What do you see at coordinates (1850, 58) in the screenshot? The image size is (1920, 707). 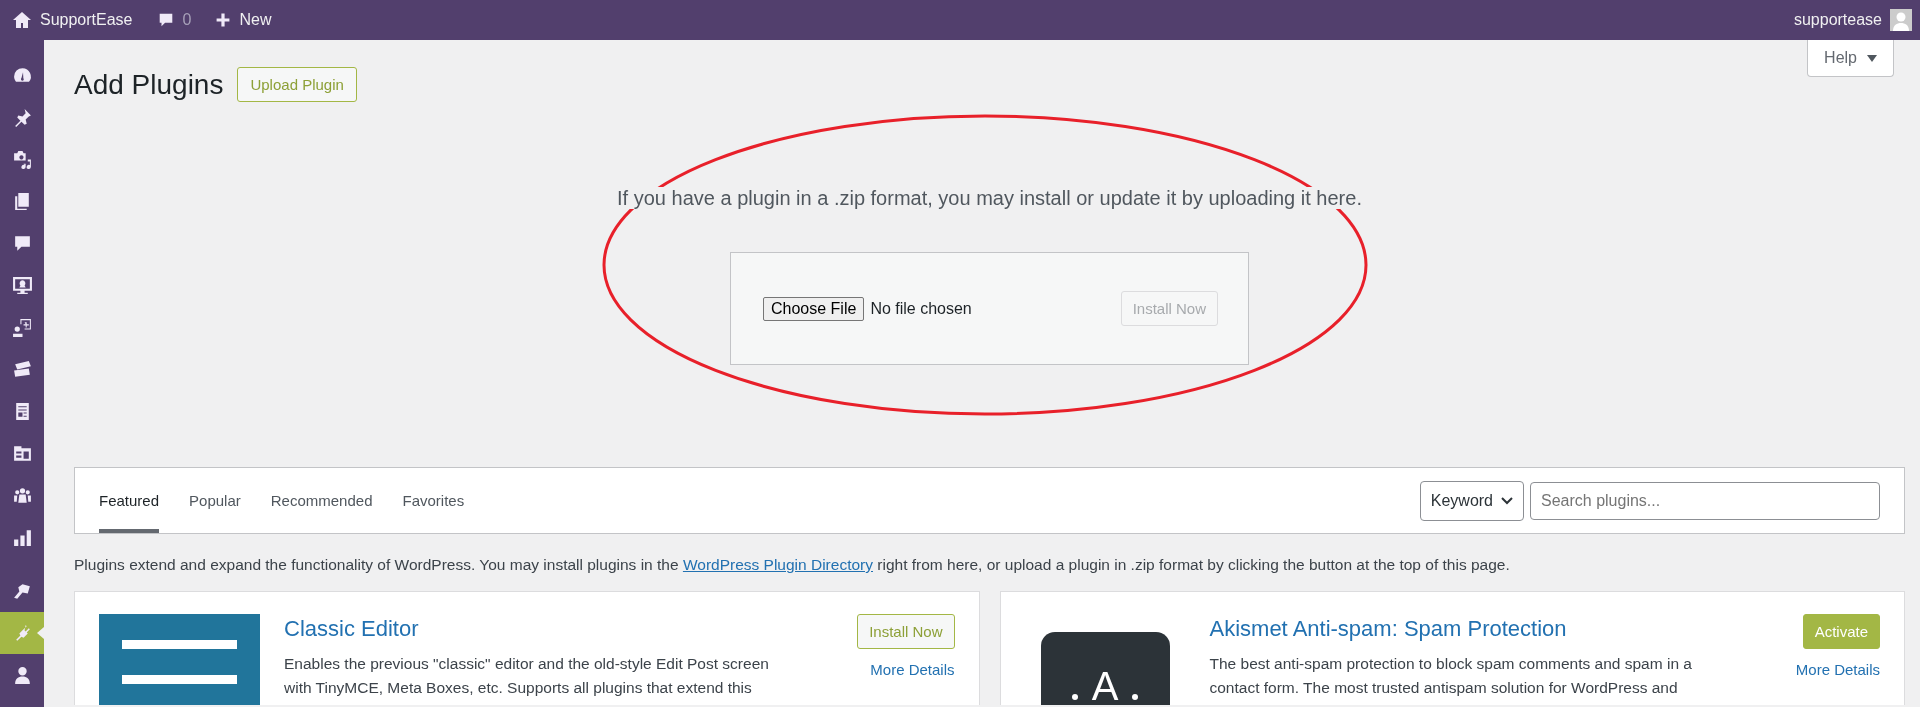 I see `help-button: Help` at bounding box center [1850, 58].